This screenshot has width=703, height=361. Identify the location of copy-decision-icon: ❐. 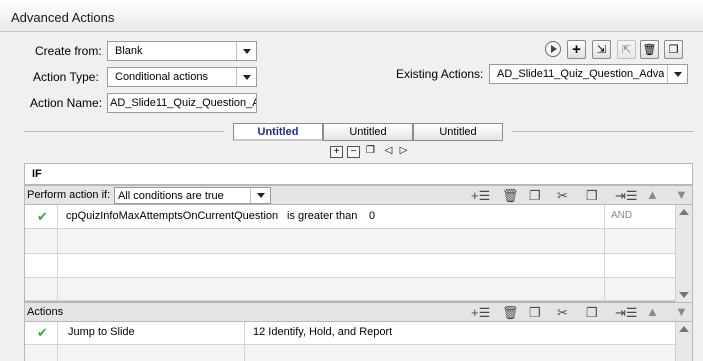
(370, 152).